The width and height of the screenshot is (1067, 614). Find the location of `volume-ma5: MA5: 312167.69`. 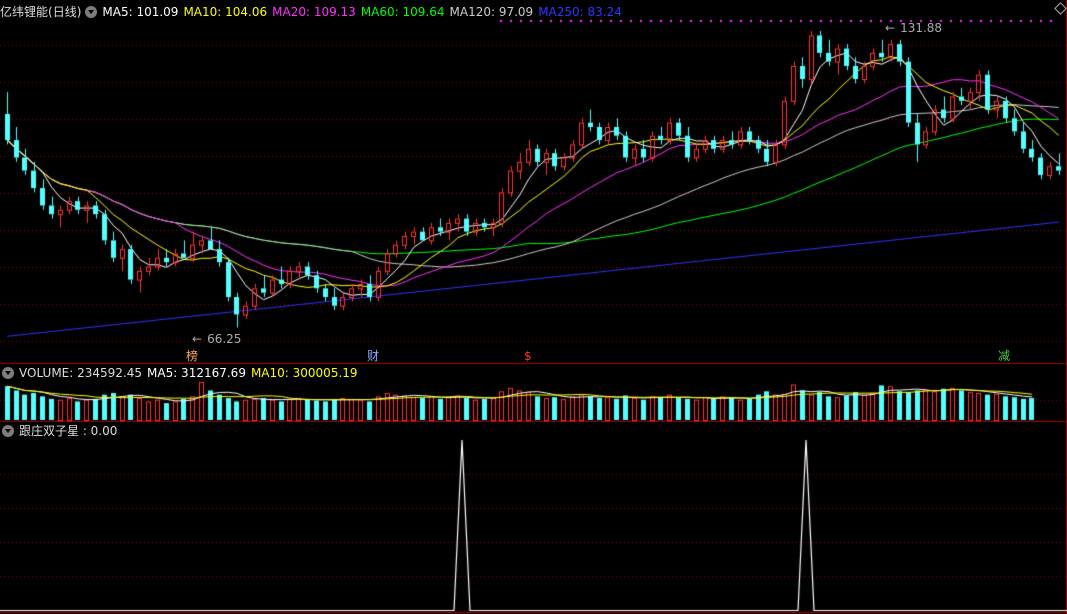

volume-ma5: MA5: 312167.69 is located at coordinates (196, 373).